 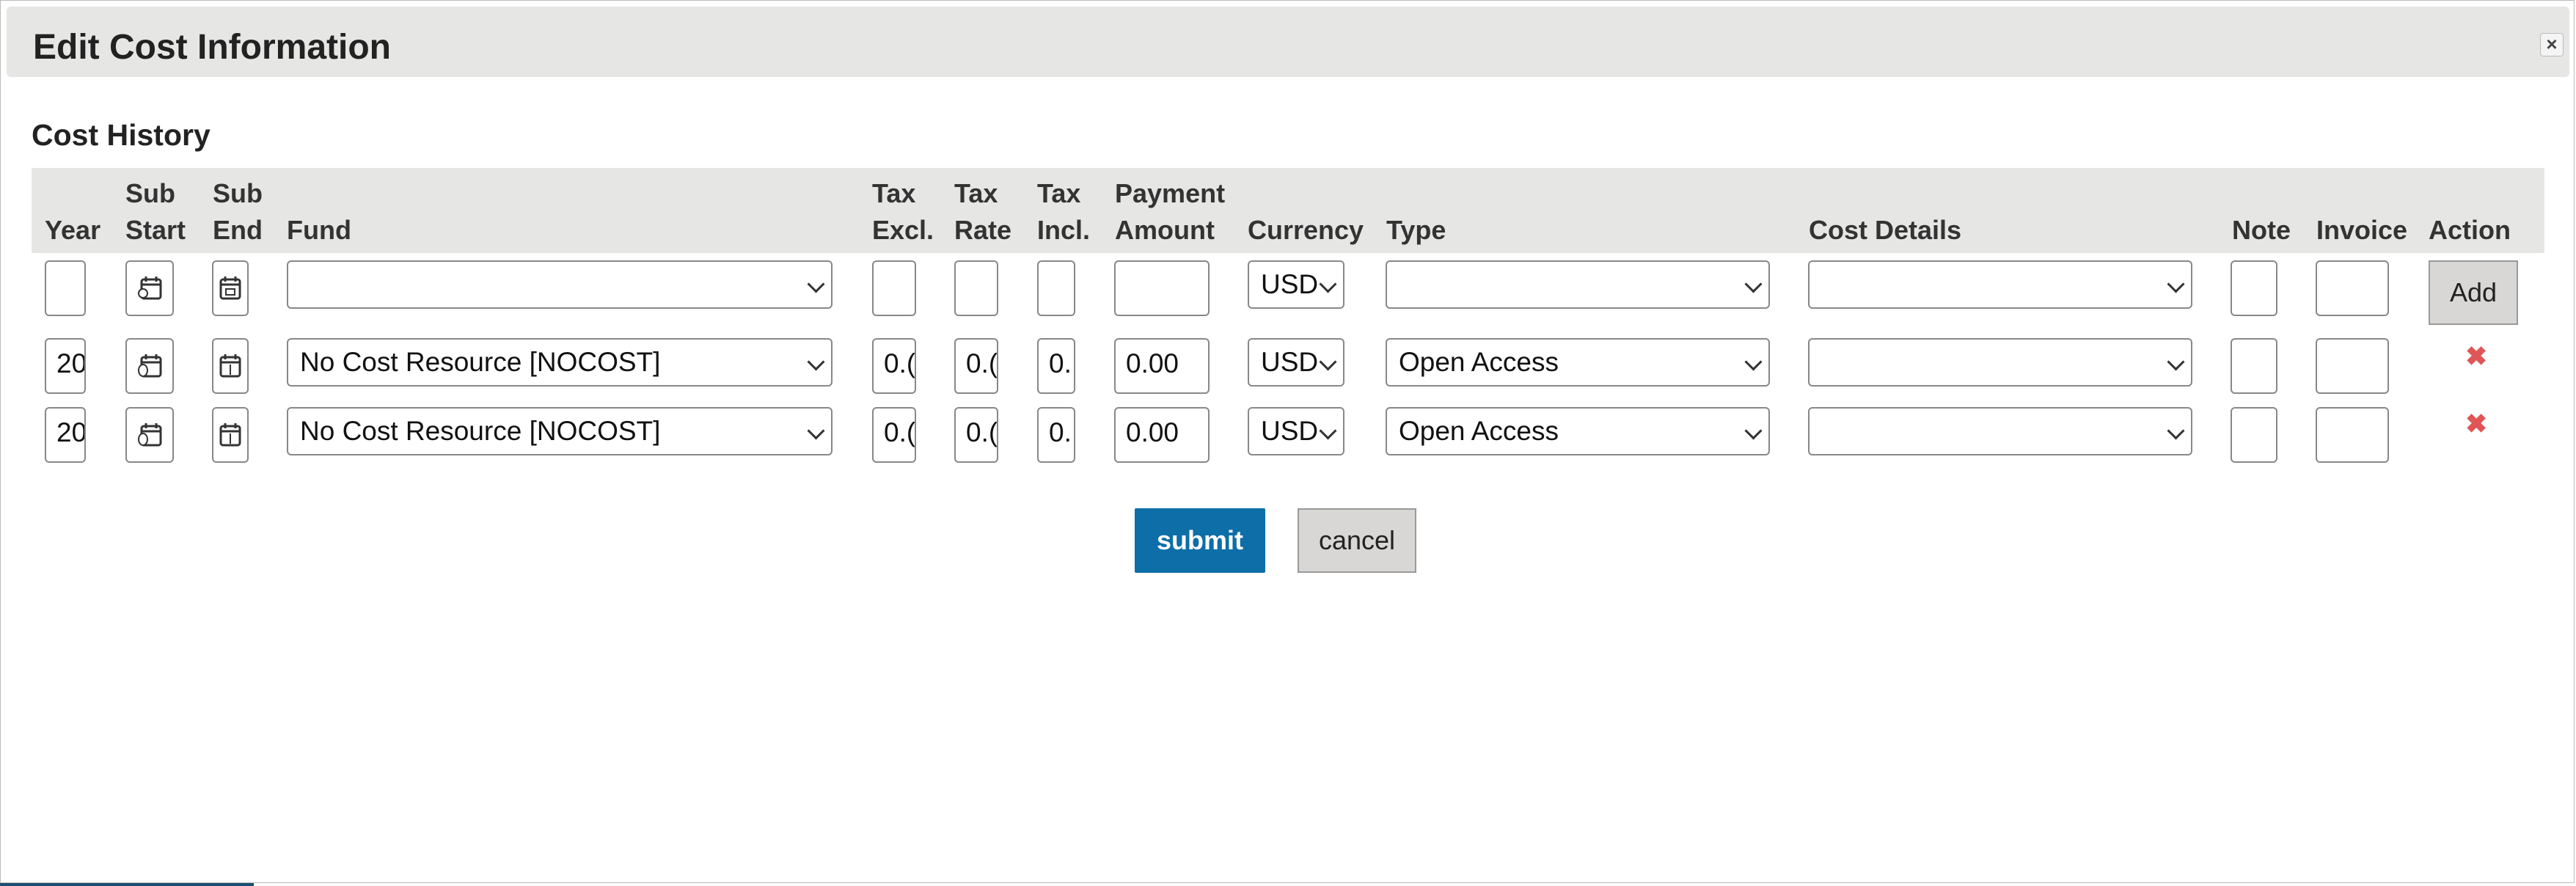 What do you see at coordinates (976, 288) in the screenshot?
I see `tax-rate-input` at bounding box center [976, 288].